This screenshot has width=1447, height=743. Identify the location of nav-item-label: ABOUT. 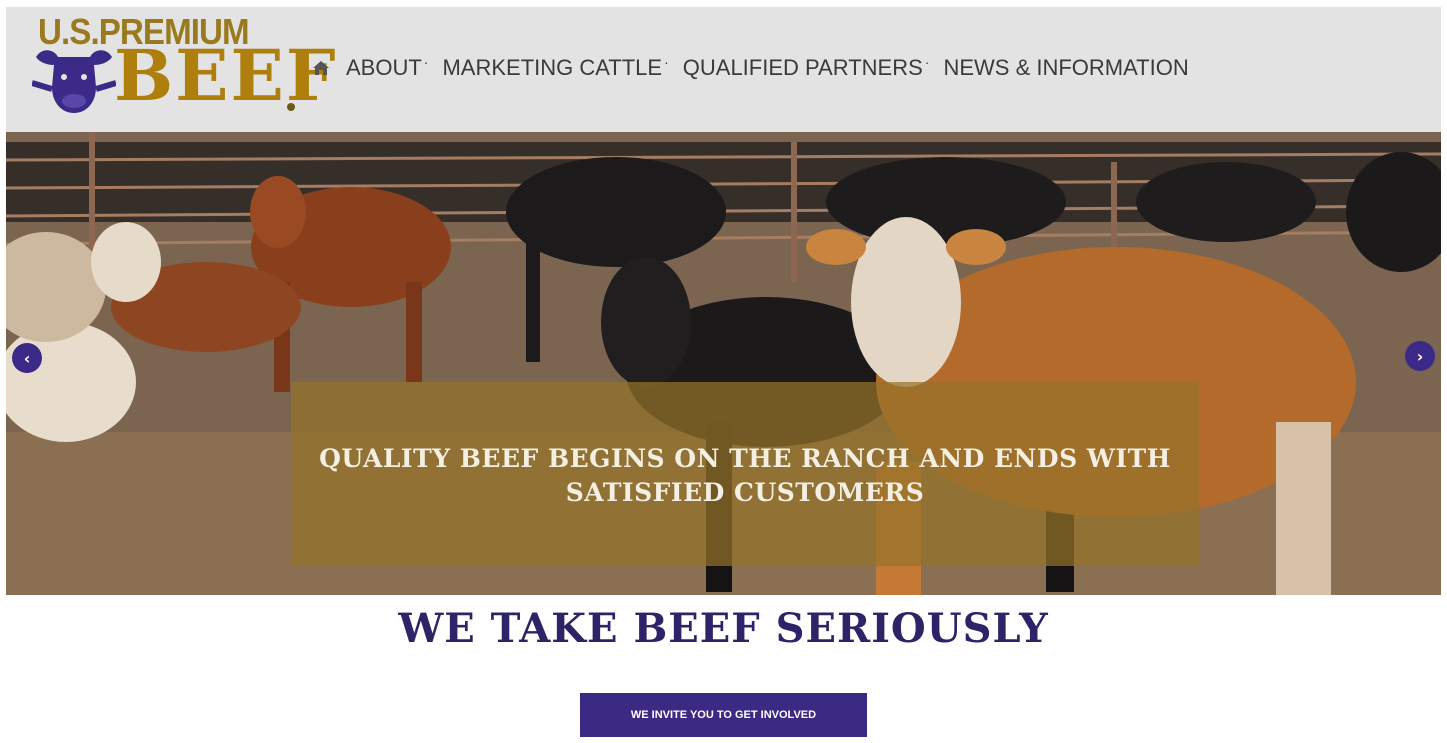
(384, 67).